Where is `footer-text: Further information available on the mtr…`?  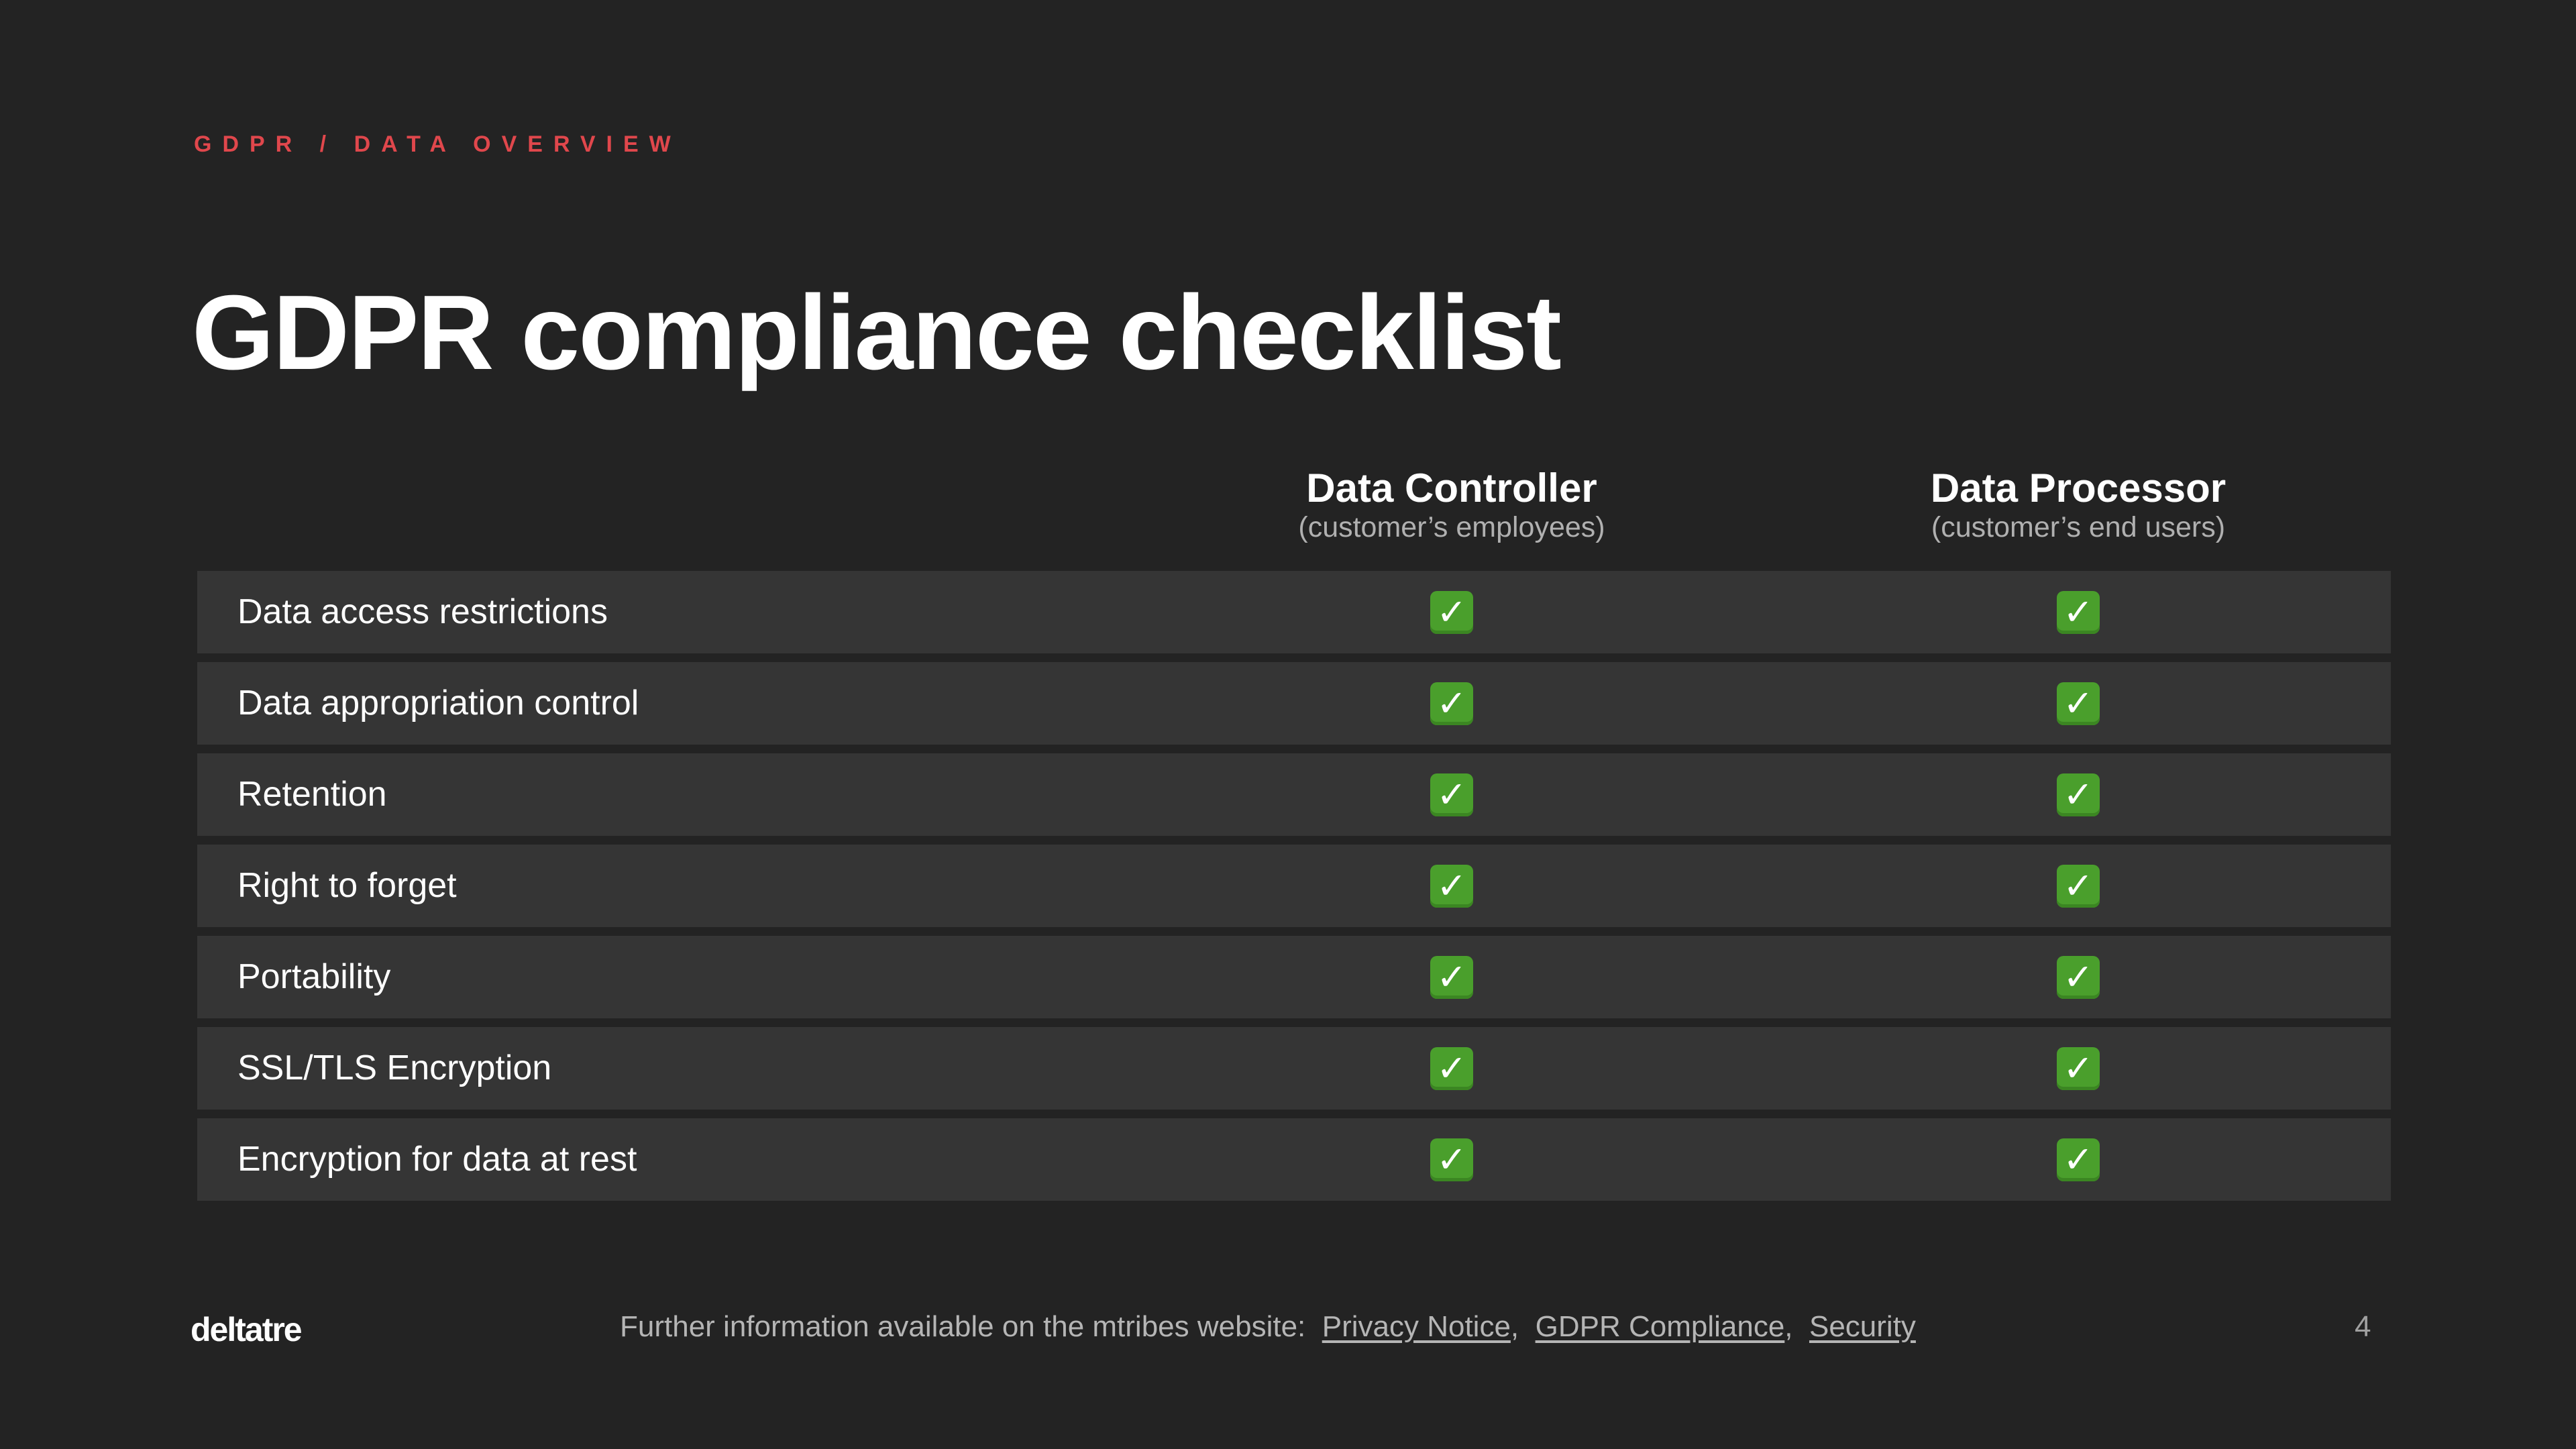
footer-text: Further information available on the mtr… is located at coordinates (963, 1326).